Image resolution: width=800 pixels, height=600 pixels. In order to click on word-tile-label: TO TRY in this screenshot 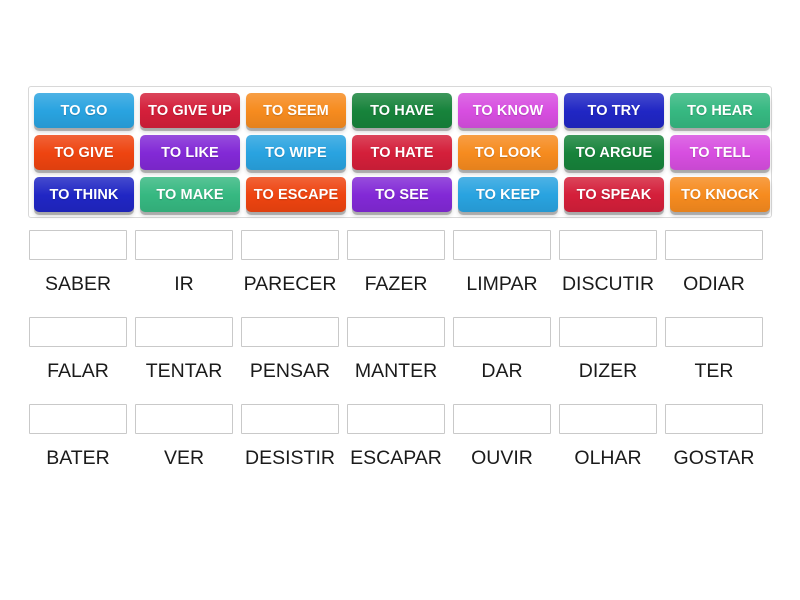, I will do `click(614, 110)`.